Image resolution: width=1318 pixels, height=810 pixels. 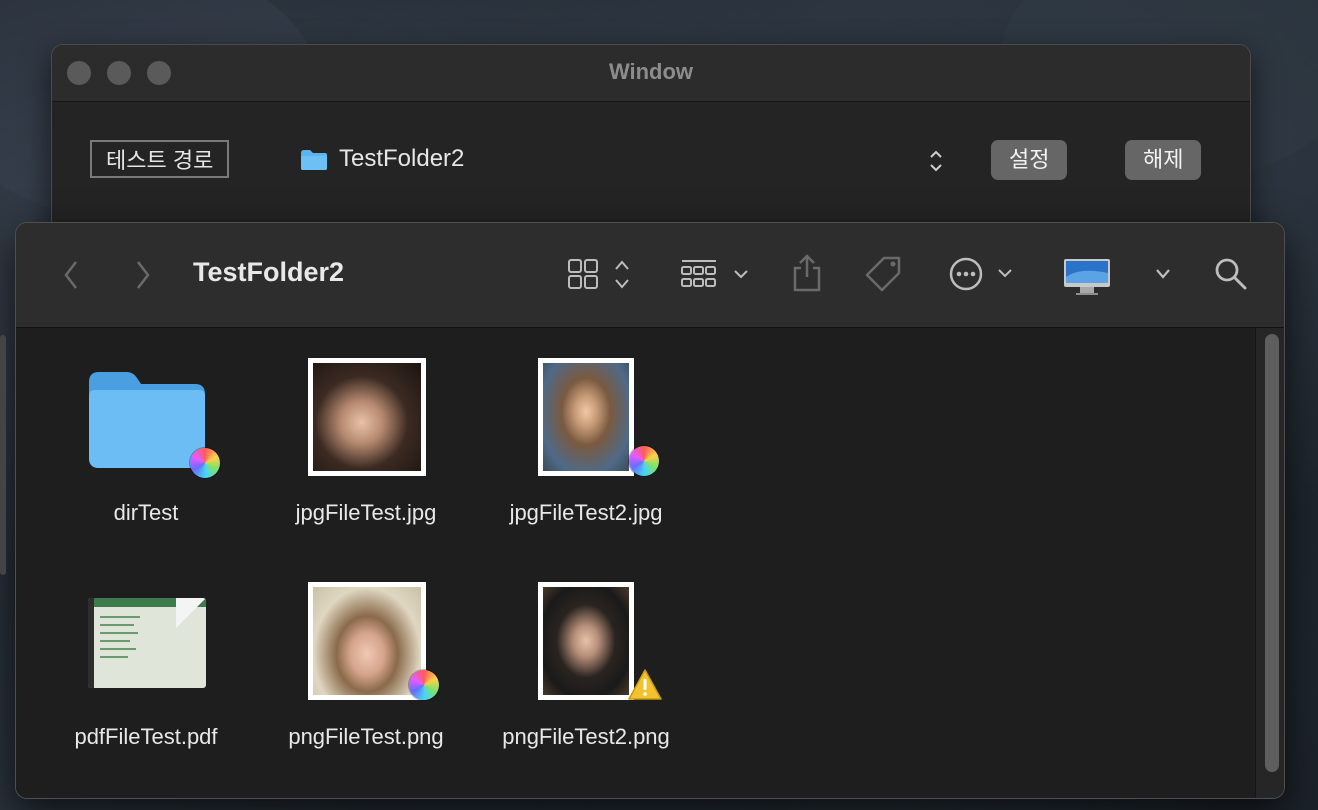 I want to click on vertical-scrollbar, so click(x=1269, y=563).